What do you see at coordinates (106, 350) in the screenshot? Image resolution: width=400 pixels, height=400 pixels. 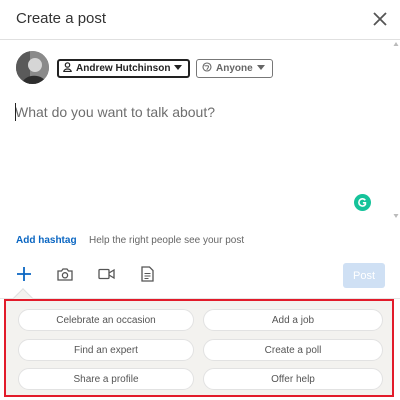 I see `suggestion-chip-find-expert: Find an expert` at bounding box center [106, 350].